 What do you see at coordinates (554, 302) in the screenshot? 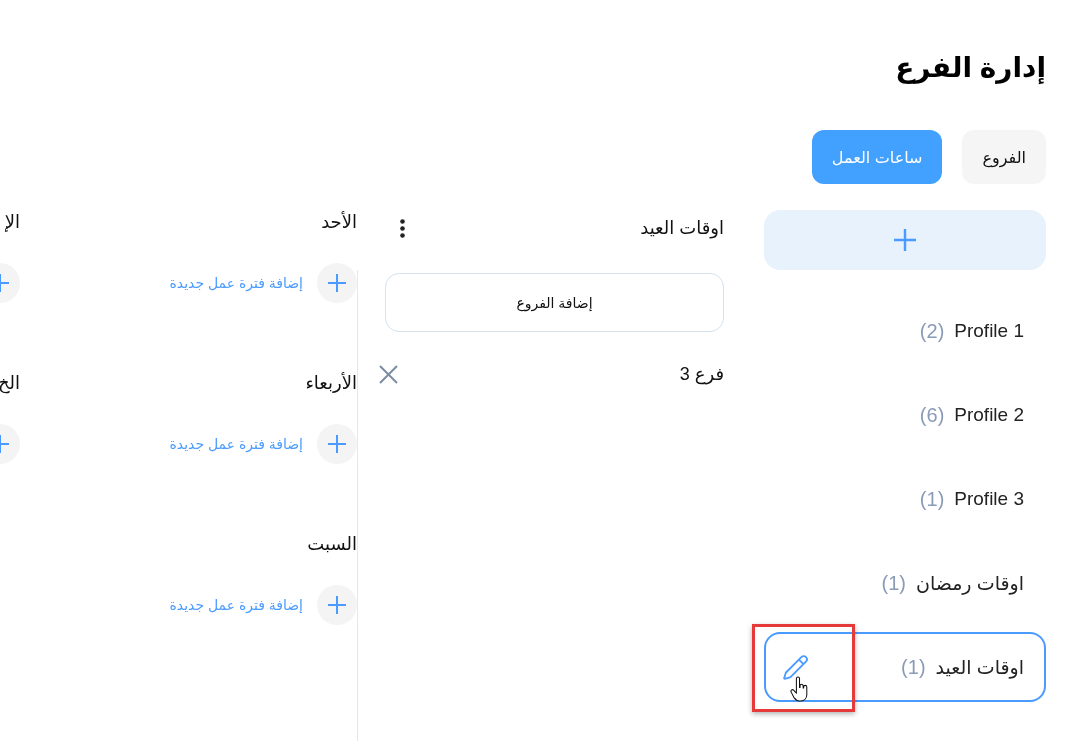
I see `add-branches-button: إضافة الفروع` at bounding box center [554, 302].